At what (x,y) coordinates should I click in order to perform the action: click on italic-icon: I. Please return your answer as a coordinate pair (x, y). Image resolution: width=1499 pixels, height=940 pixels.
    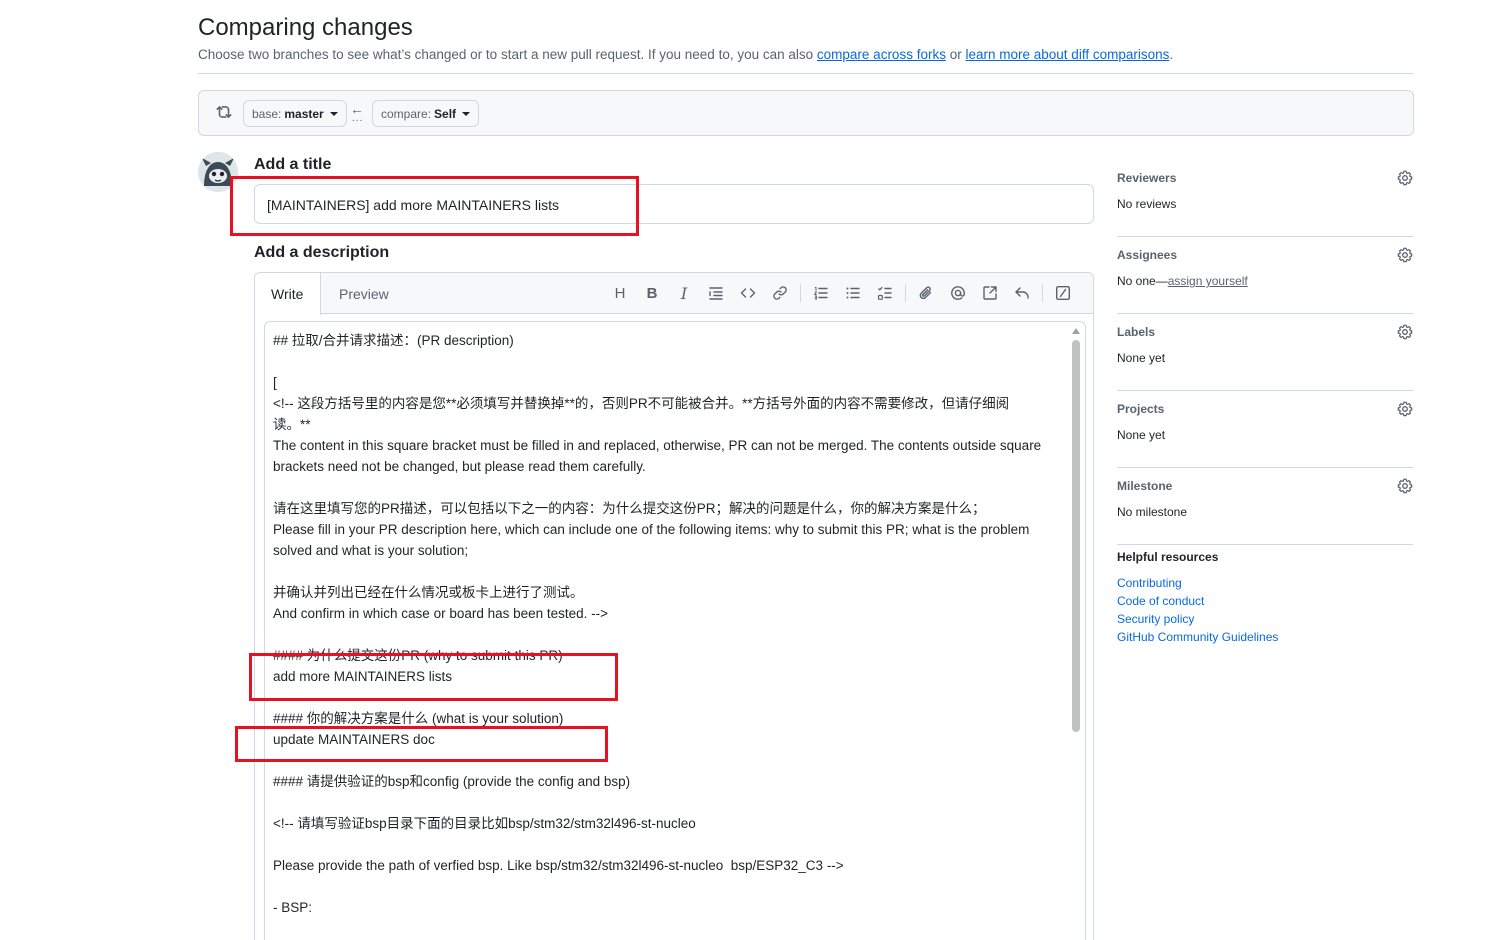
    Looking at the image, I should click on (684, 293).